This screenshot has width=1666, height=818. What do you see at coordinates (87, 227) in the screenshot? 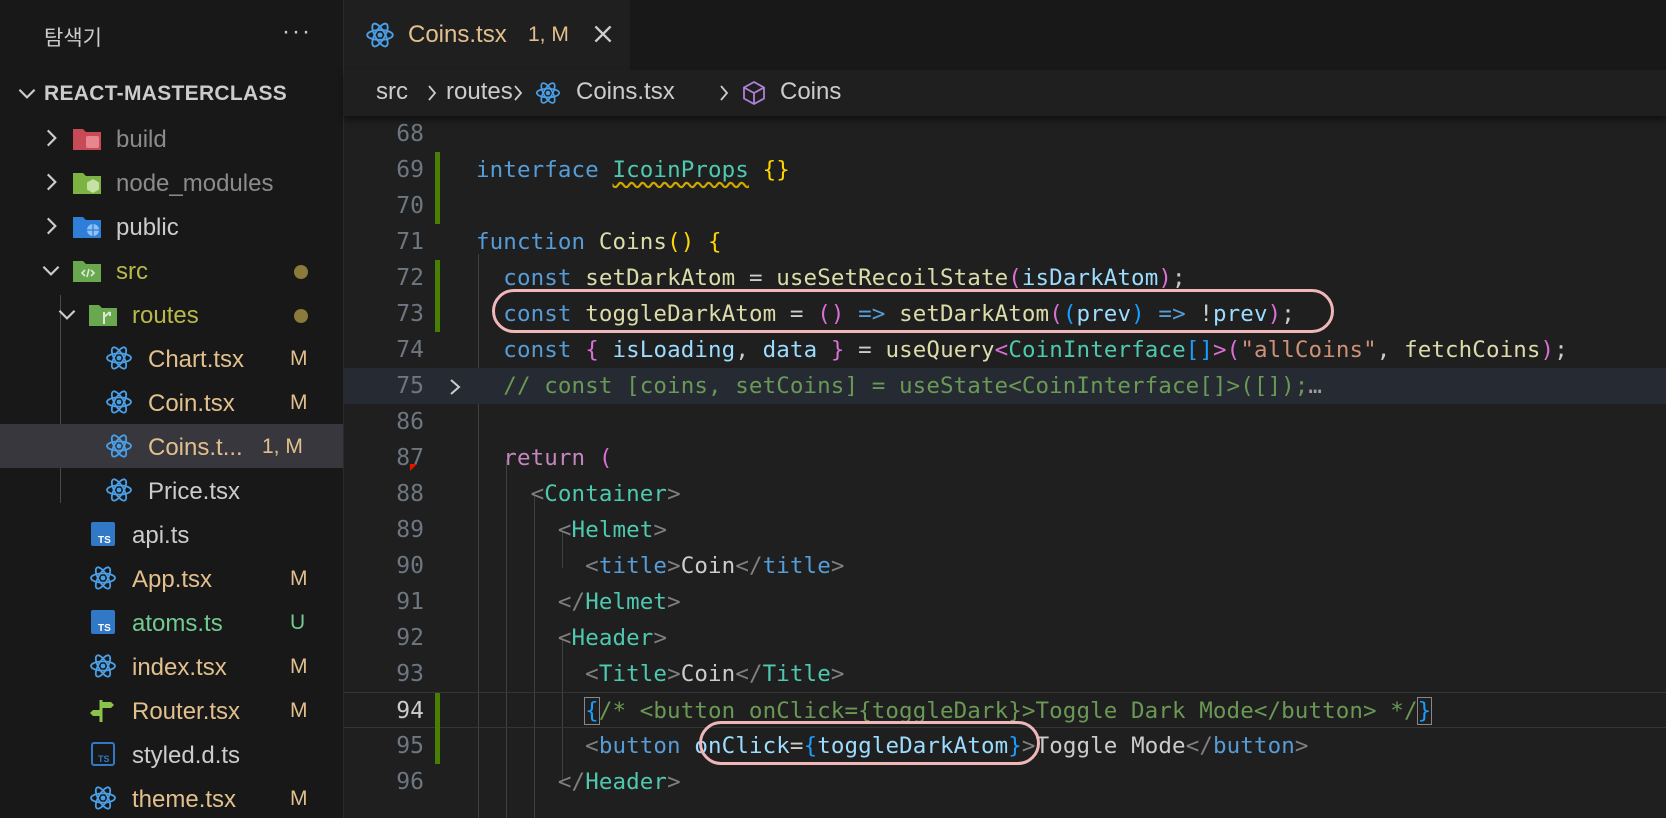
I see `public-folder-icon` at bounding box center [87, 227].